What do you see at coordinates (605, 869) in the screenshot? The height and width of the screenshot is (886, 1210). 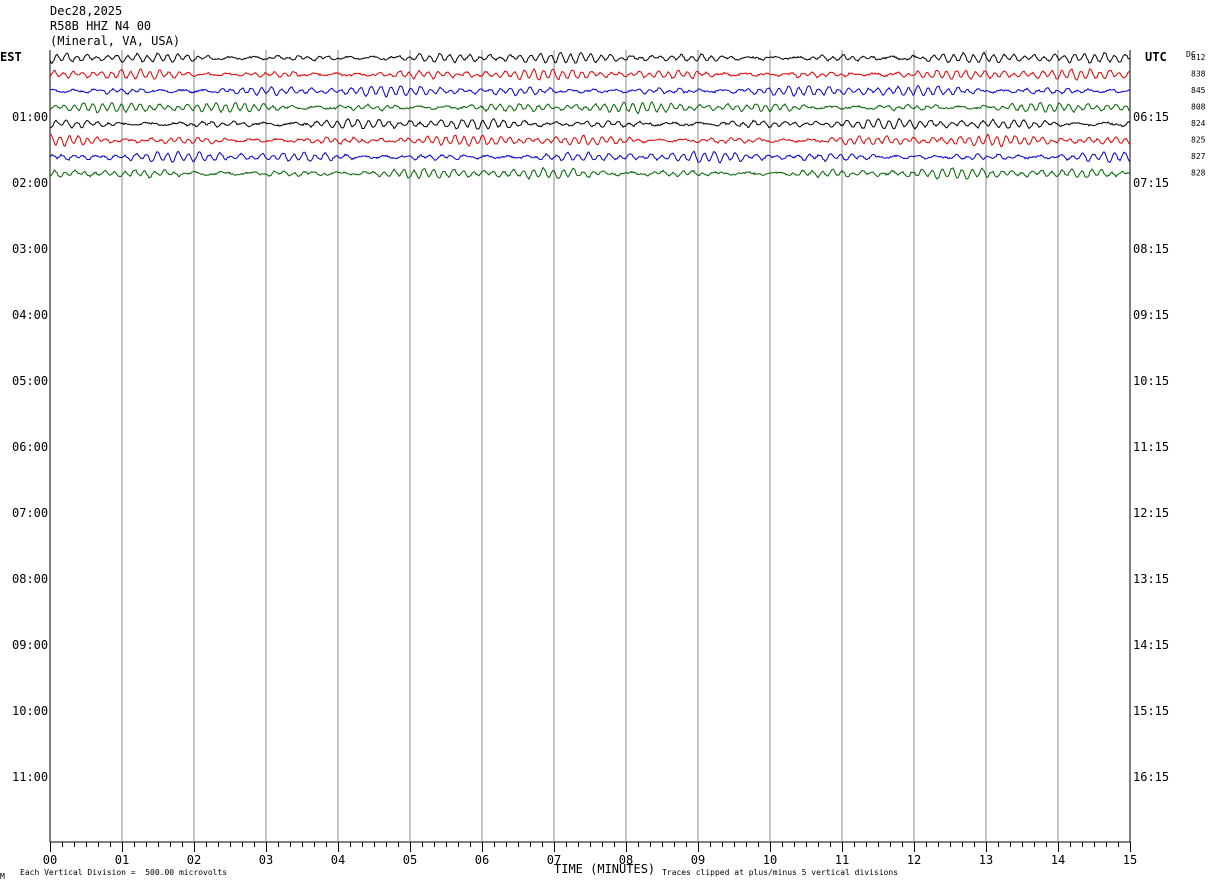 I see `x-axis-title: TIME (MINUTES)` at bounding box center [605, 869].